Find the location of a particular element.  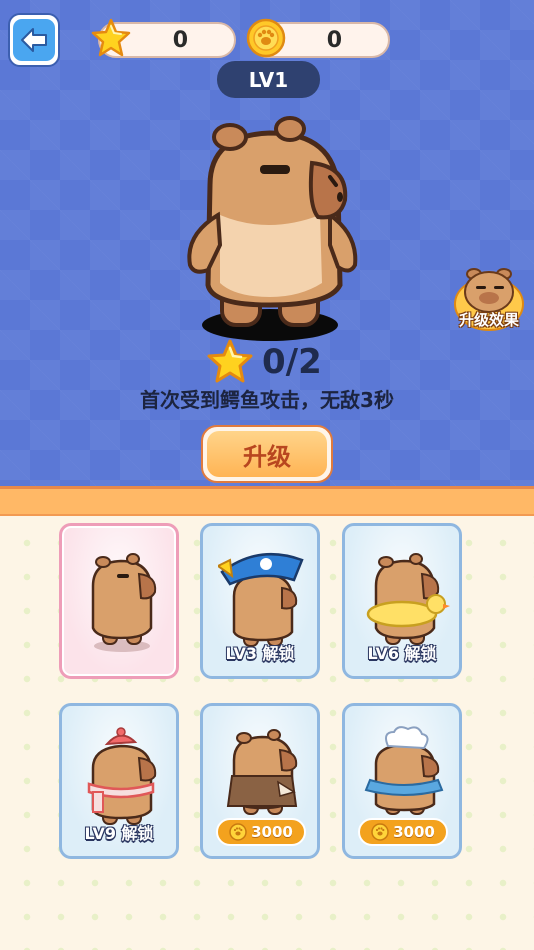

arrow-left-icon is located at coordinates (34, 40).